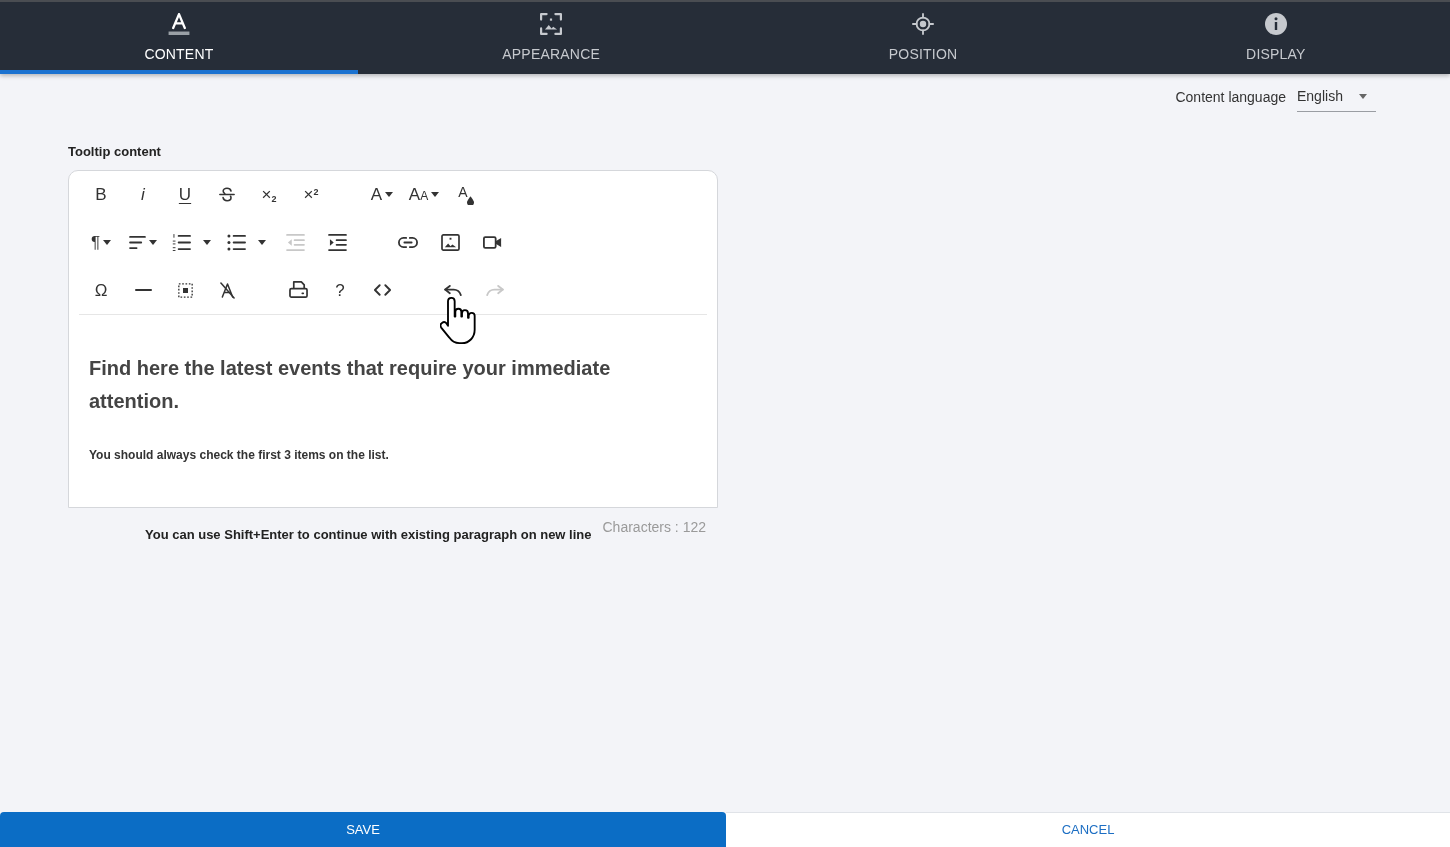 This screenshot has height=847, width=1450. What do you see at coordinates (1230, 97) in the screenshot?
I see `content-language-label: Content language` at bounding box center [1230, 97].